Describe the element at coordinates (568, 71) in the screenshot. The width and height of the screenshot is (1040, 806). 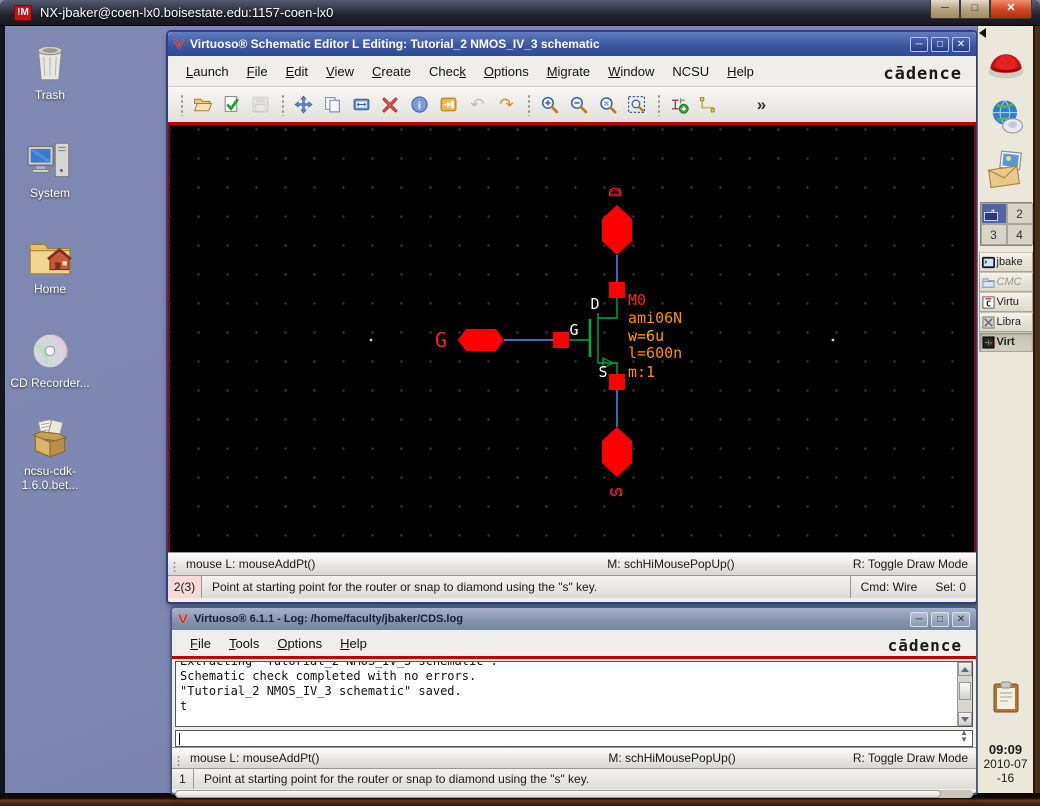
I see `menu-migrate: Migrate` at that location.